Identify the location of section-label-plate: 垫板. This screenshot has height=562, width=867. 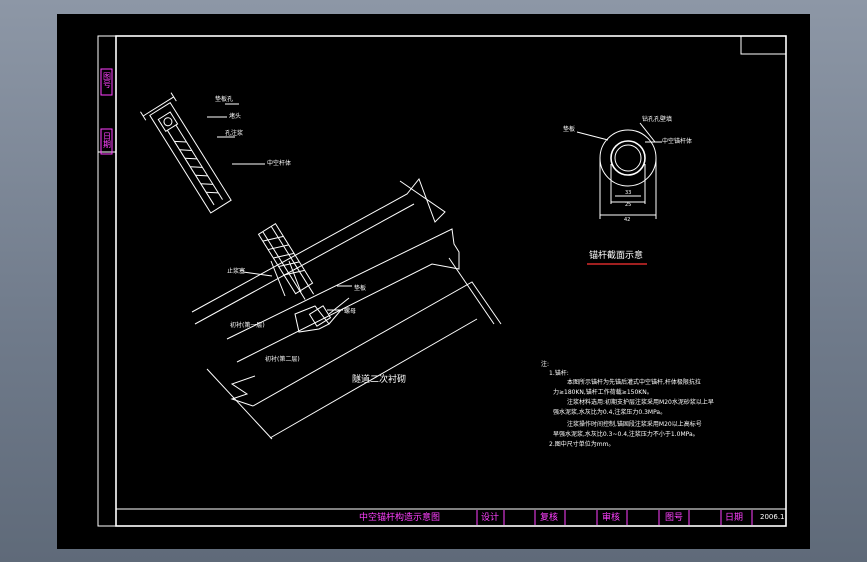
(569, 129).